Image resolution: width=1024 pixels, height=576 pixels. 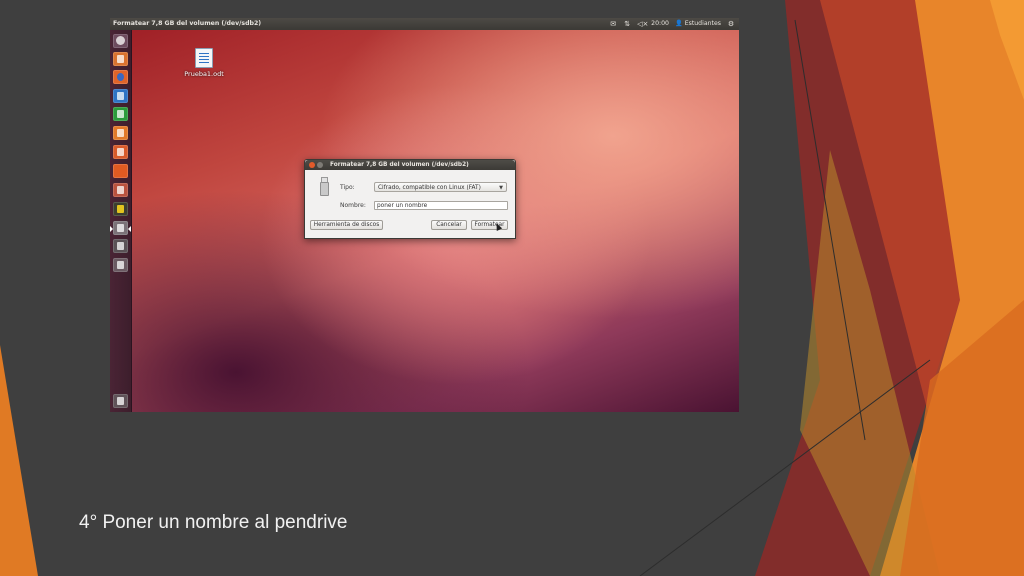 I want to click on odt-document-icon, so click(x=204, y=58).